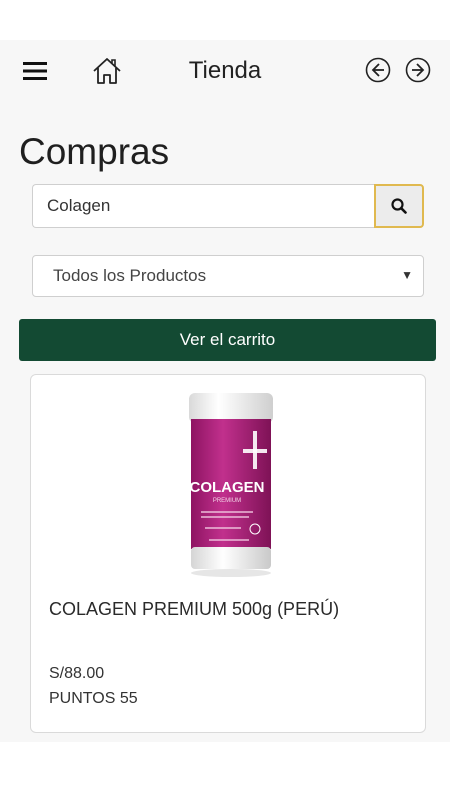 Image resolution: width=450 pixels, height=800 pixels. I want to click on product-price: S/88.00, so click(77, 673).